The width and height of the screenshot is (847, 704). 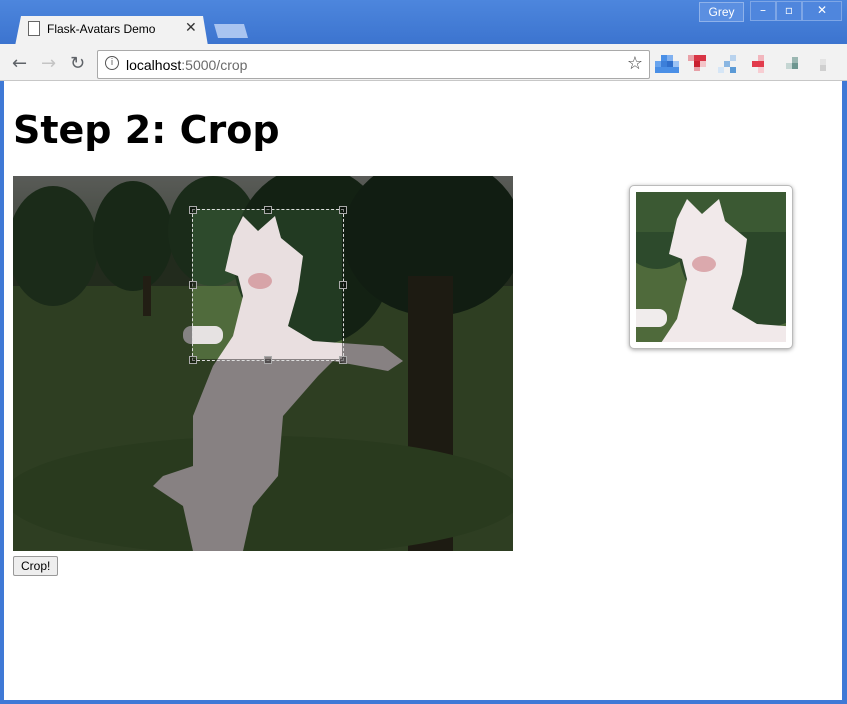 I want to click on maximize-icon: ▫, so click(x=789, y=11).